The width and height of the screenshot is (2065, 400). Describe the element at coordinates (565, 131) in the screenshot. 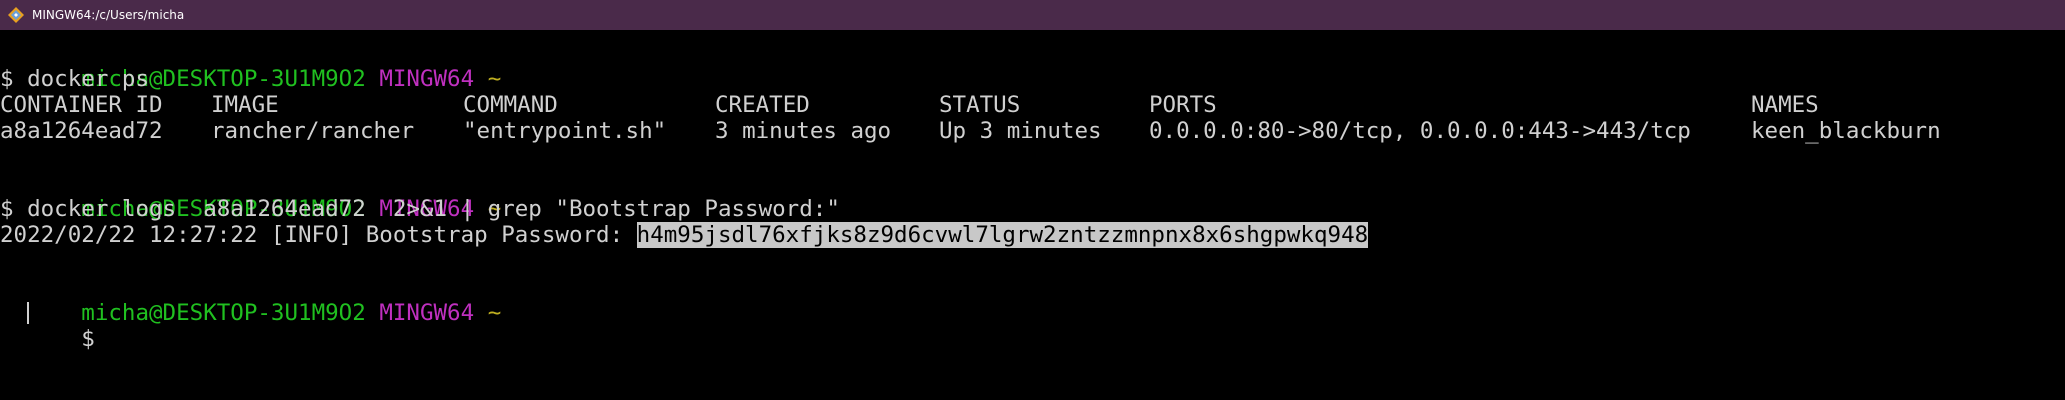

I see `cell-command: "entrypoint.sh"` at that location.